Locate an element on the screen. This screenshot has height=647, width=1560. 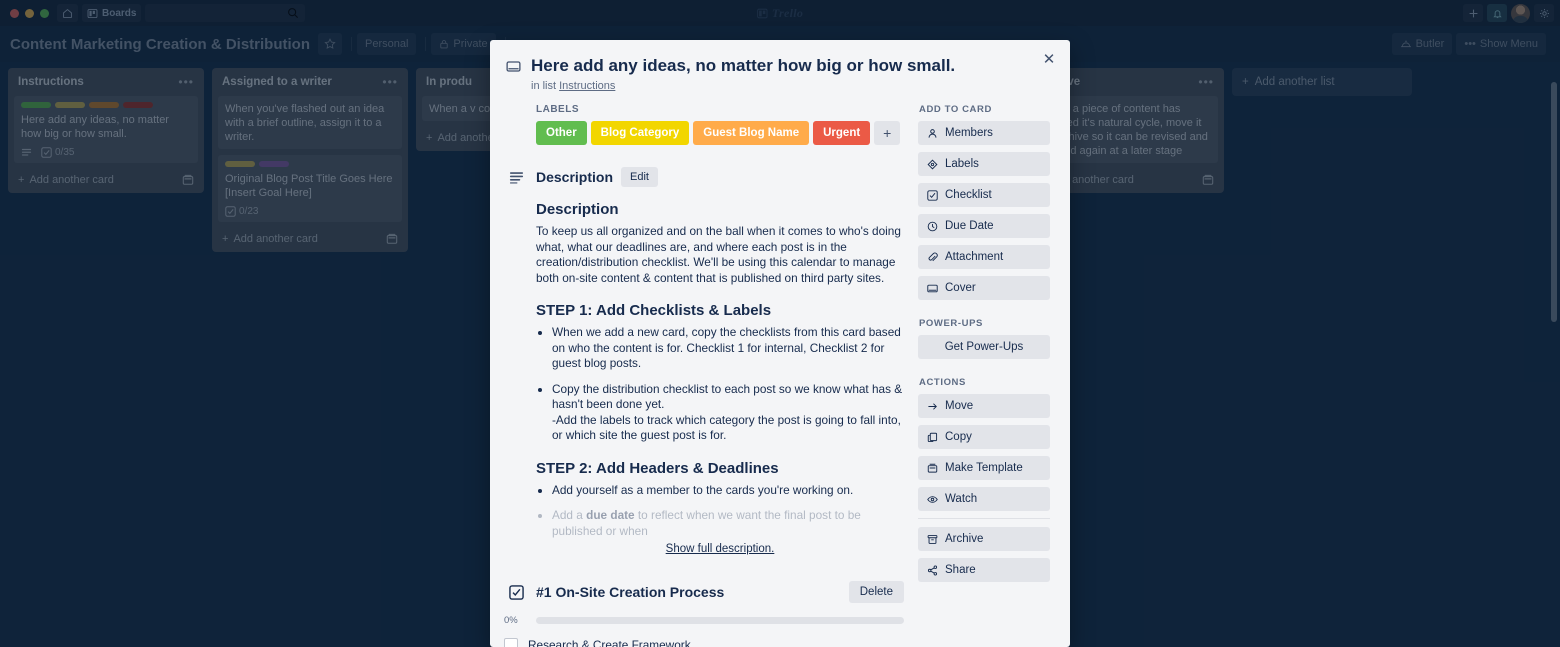
sidebar-make-template-button: Make Template is located at coordinates (984, 468).